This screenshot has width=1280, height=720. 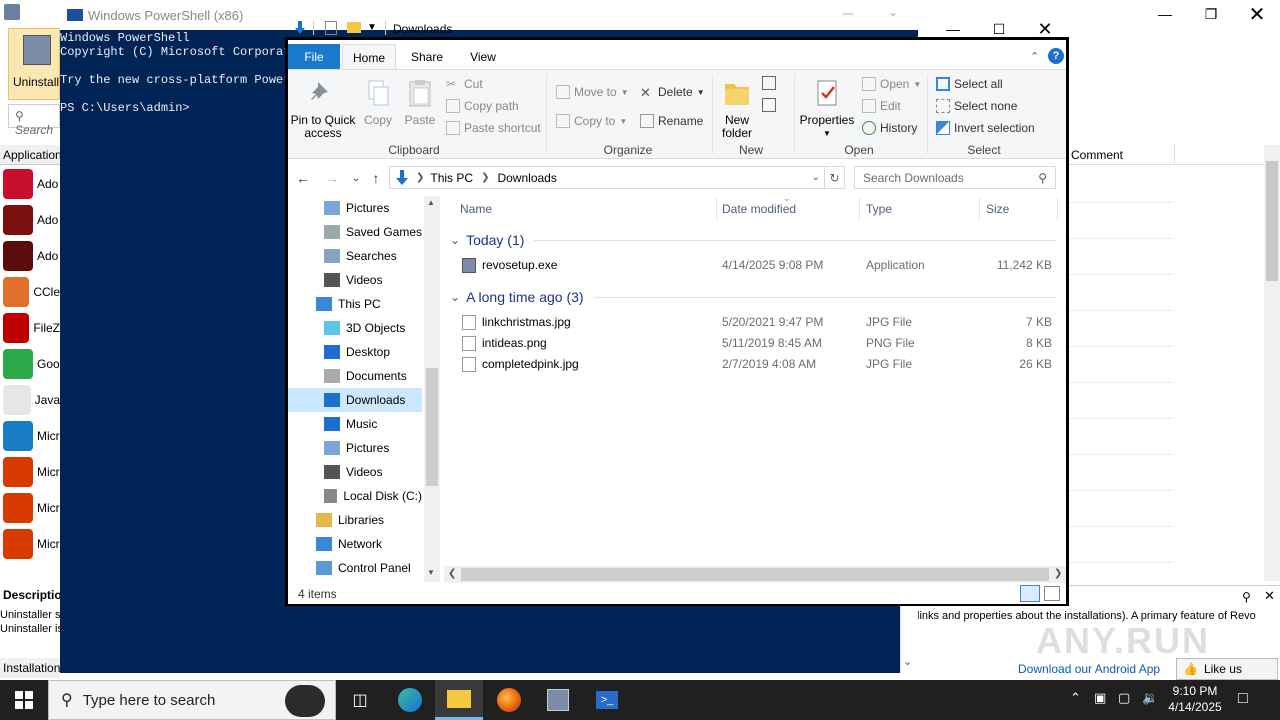 I want to click on column-header-date-modified: Date modified, so click(x=790, y=209).